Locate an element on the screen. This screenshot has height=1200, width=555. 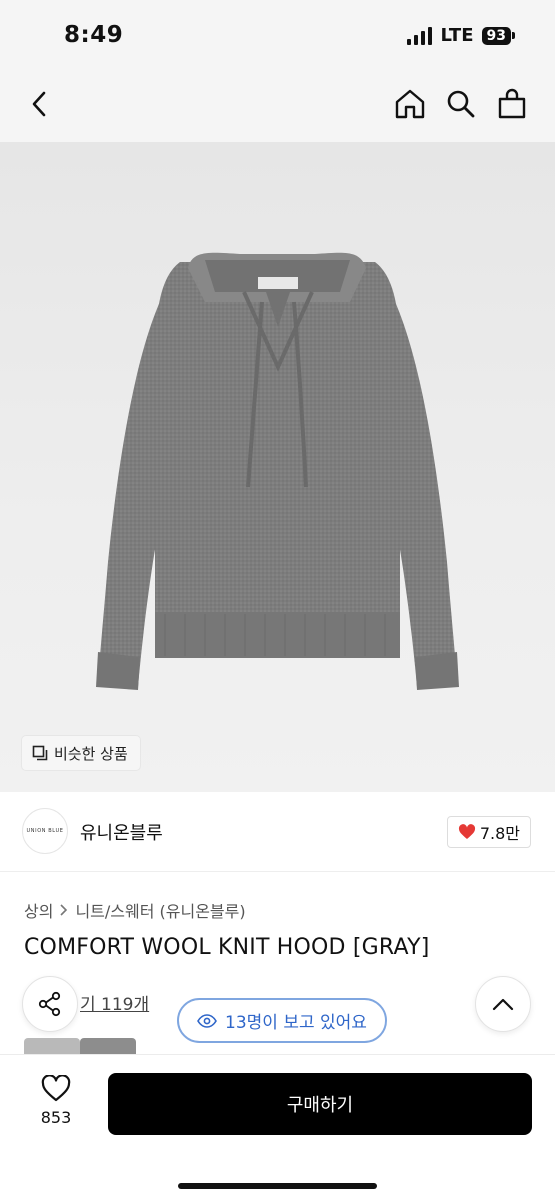
chevron-up-icon is located at coordinates (503, 1004).